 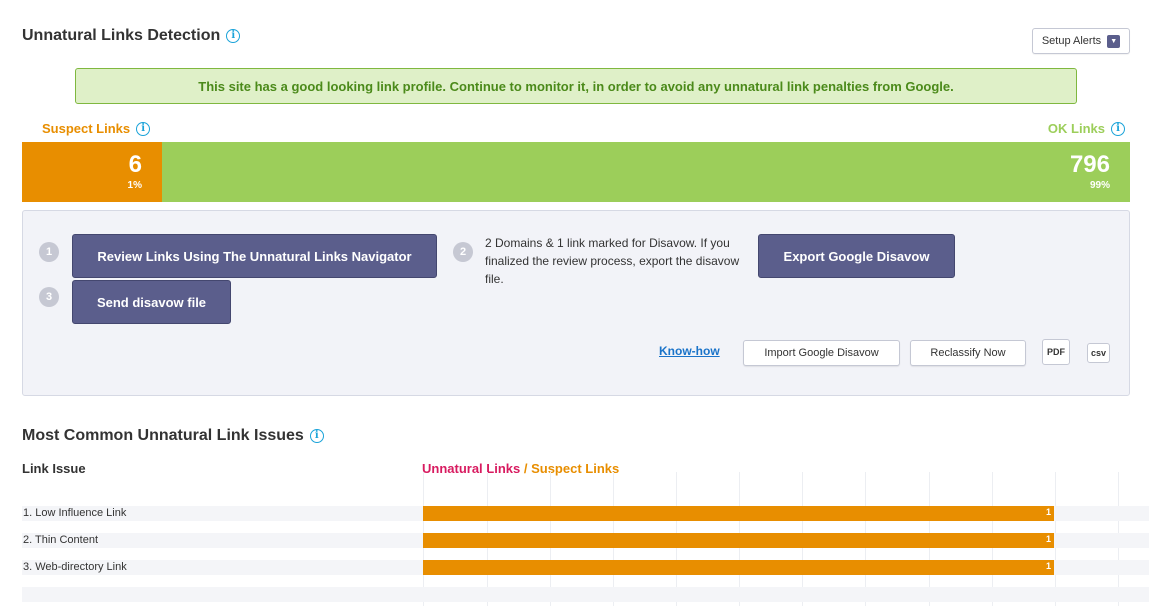 What do you see at coordinates (121, 35) in the screenshot?
I see `page-title-text: Unnatural Links Detection` at bounding box center [121, 35].